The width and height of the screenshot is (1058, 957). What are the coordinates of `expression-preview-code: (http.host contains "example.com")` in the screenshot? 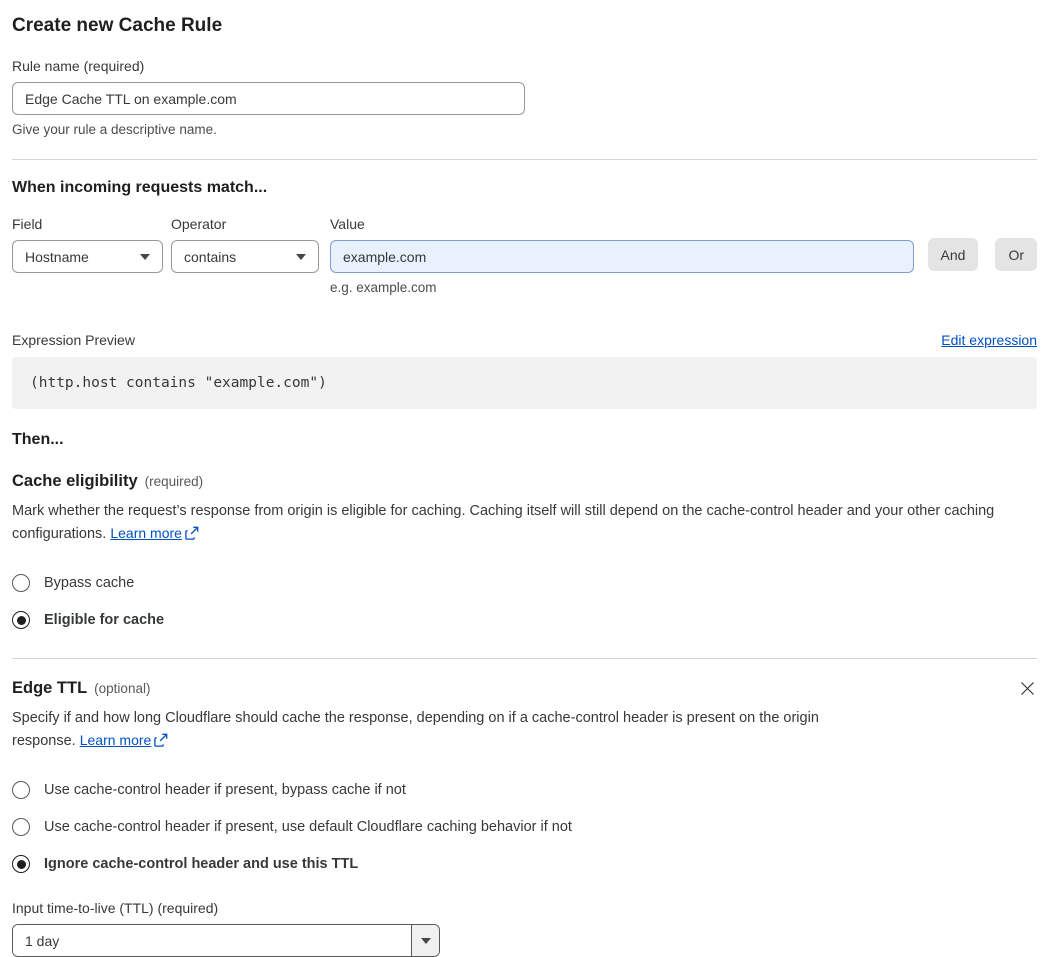 It's located at (524, 383).